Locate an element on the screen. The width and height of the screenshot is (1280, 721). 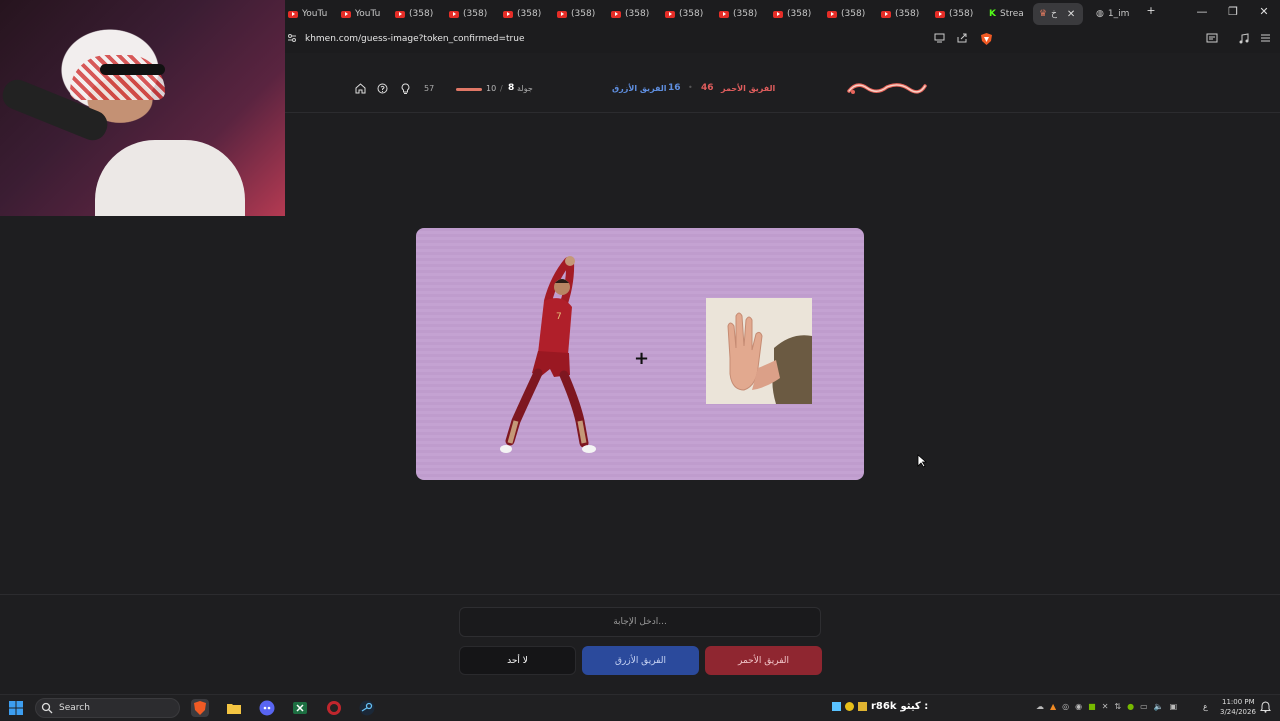
xbox-icon: ✕ is located at coordinates (1105, 706).